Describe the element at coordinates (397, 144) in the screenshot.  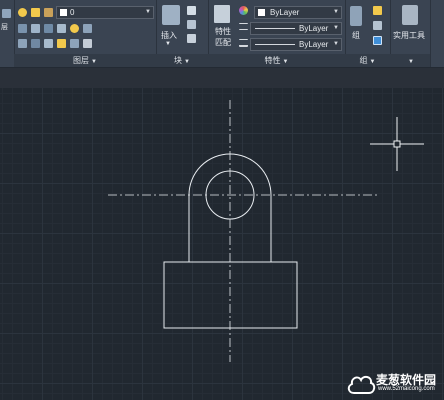
I see `crosshair-cursor` at that location.